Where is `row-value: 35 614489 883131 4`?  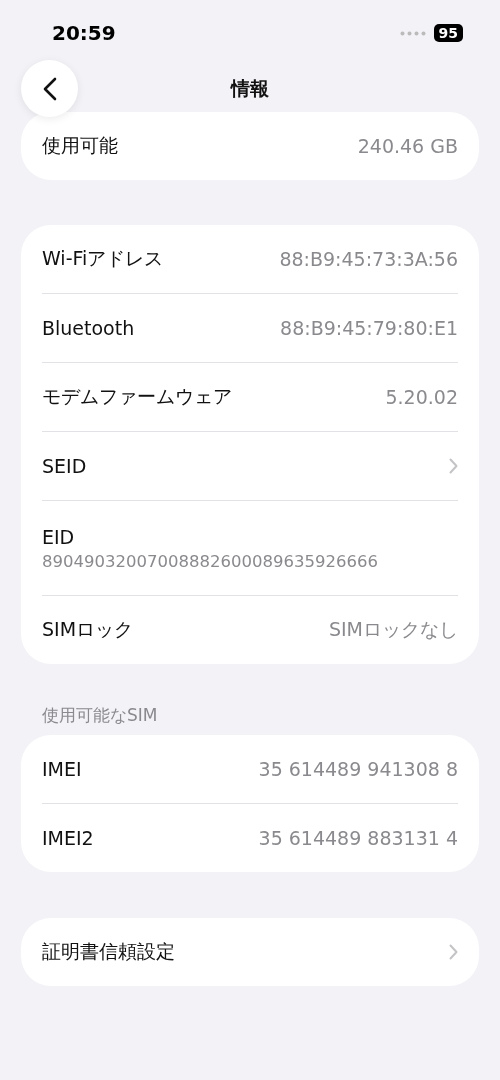 row-value: 35 614489 883131 4 is located at coordinates (358, 838).